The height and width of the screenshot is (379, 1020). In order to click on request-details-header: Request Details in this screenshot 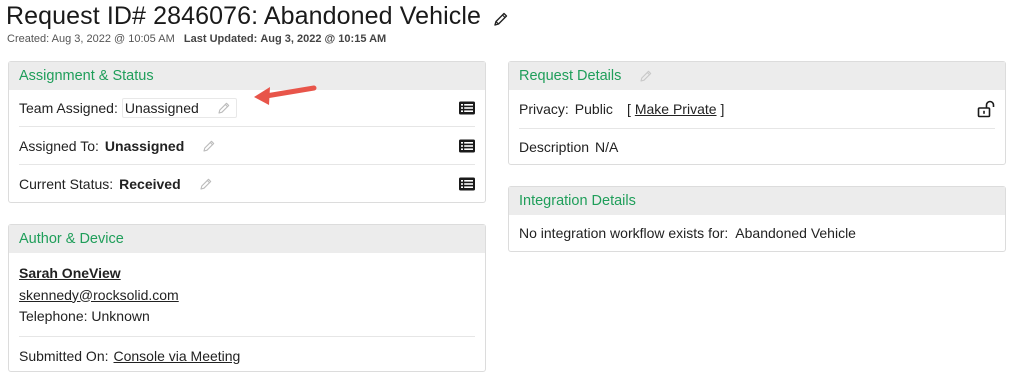, I will do `click(757, 76)`.